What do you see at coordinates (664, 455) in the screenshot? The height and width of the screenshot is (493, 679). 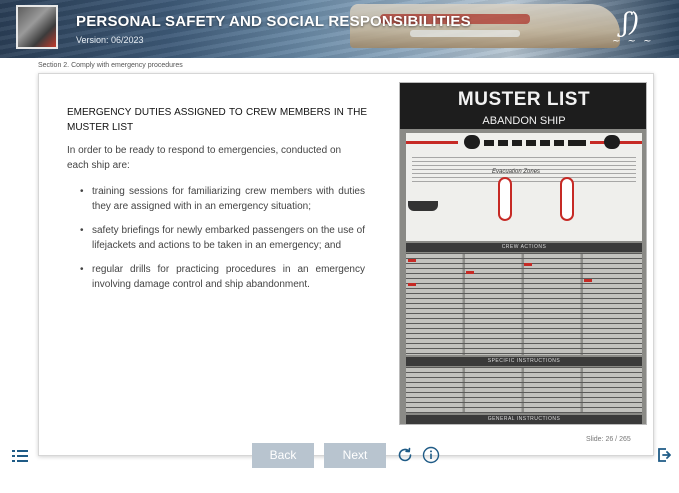 I see `exit-icon` at bounding box center [664, 455].